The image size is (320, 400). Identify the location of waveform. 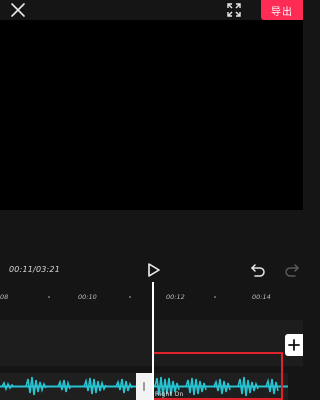
(68, 386).